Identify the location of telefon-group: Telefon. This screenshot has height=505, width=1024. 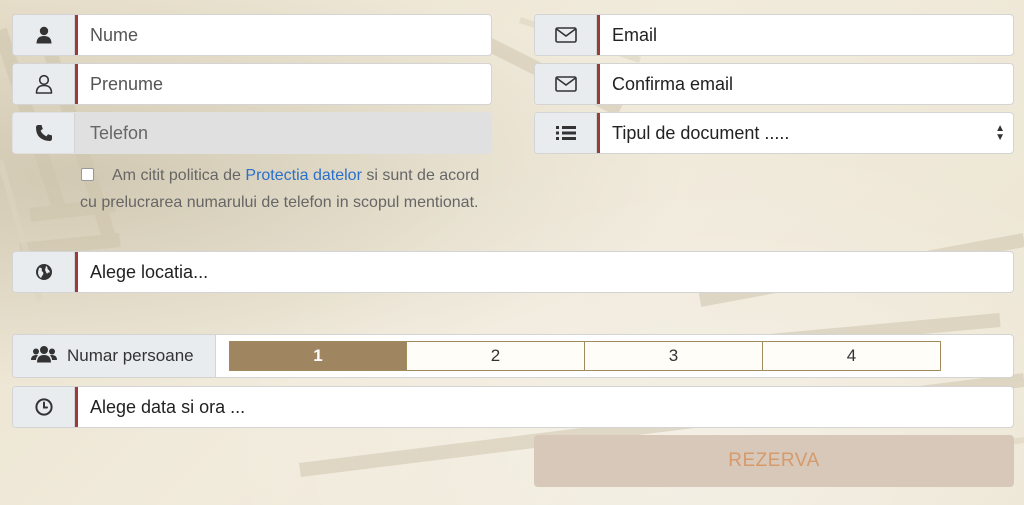
(252, 133).